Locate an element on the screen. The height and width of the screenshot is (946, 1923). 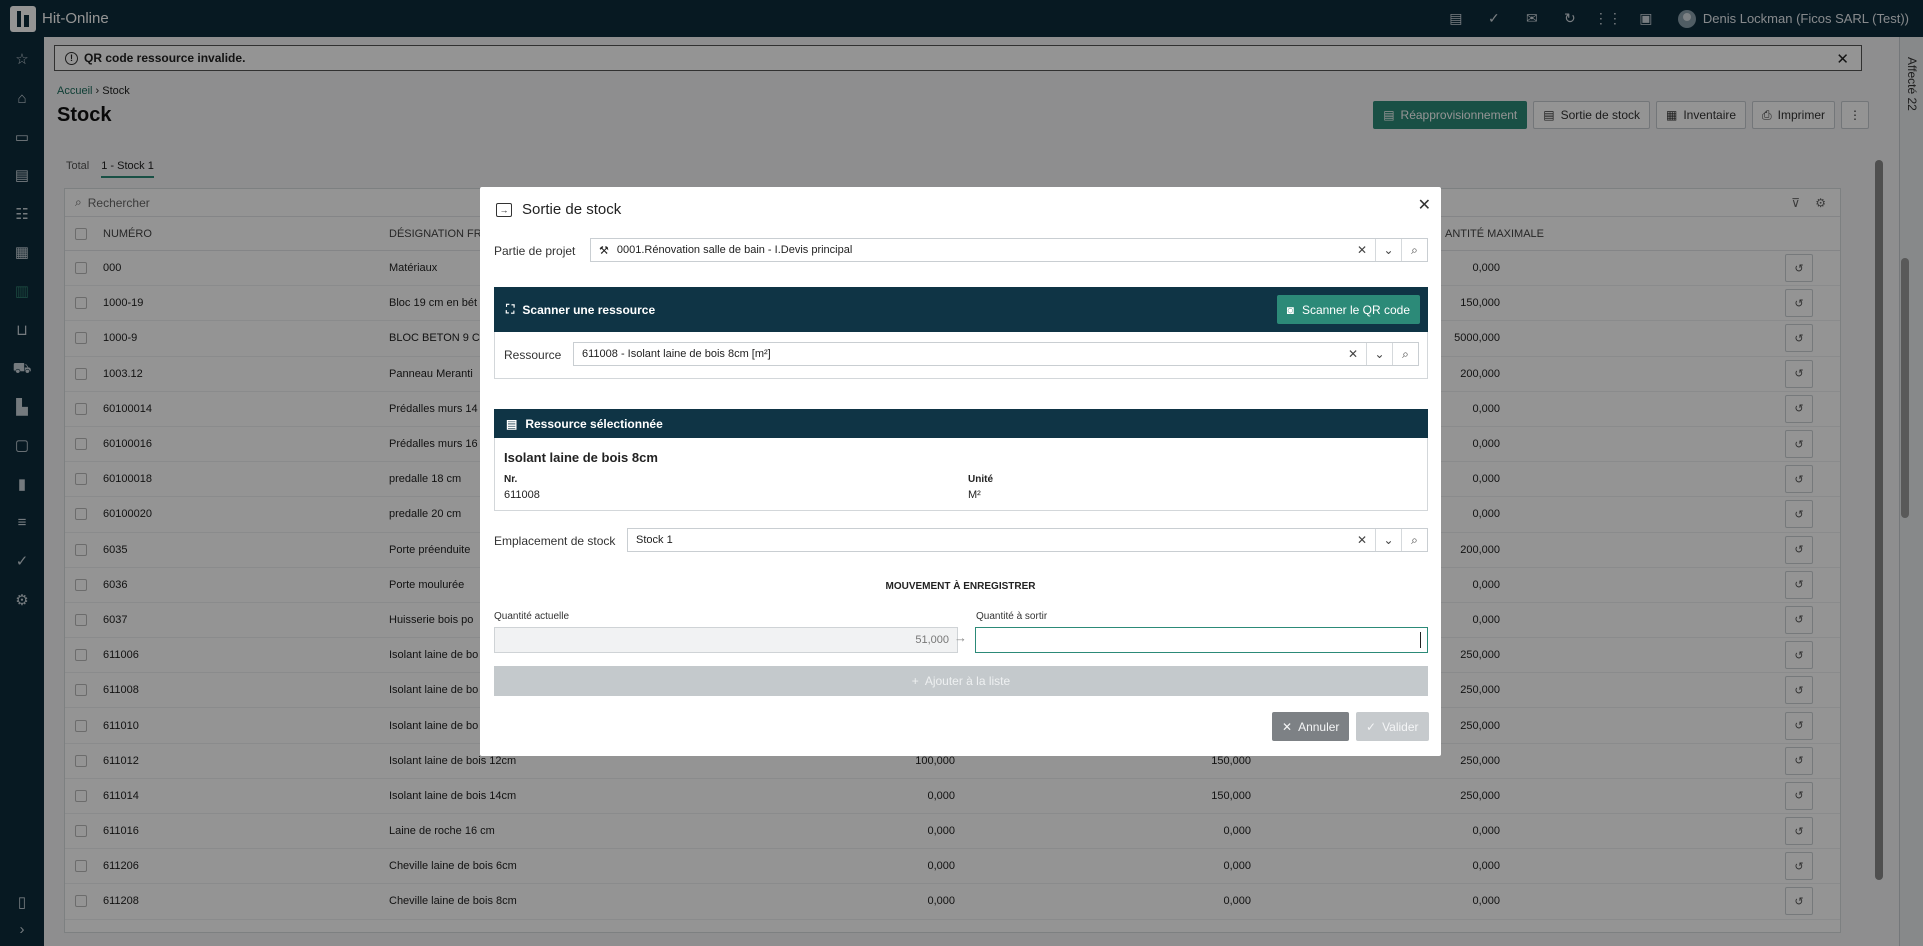
close-dialog-icon: ✕ is located at coordinates (1424, 205).